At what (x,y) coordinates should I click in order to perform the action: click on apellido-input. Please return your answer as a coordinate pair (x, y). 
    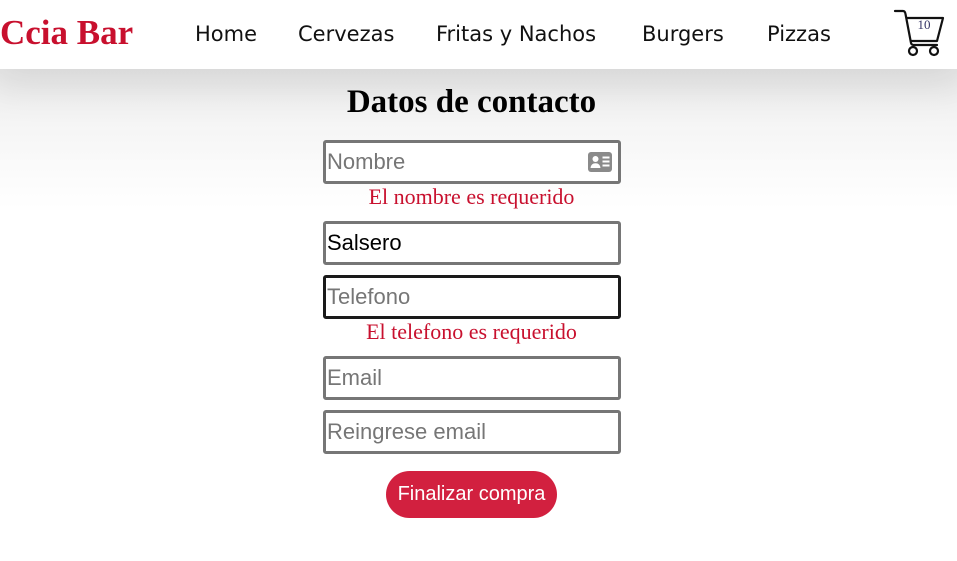
    Looking at the image, I should click on (472, 243).